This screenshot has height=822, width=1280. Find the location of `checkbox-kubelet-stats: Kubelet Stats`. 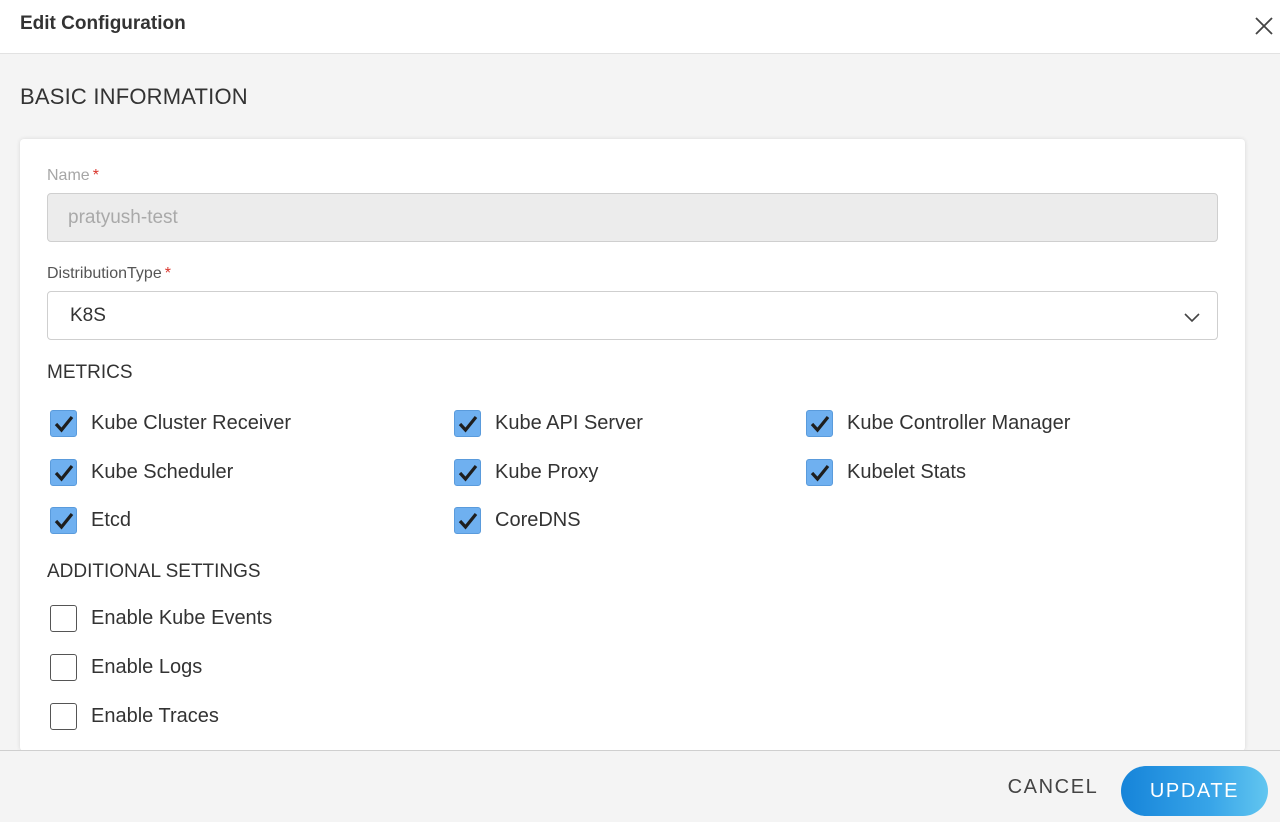

checkbox-kubelet-stats: Kubelet Stats is located at coordinates (886, 472).